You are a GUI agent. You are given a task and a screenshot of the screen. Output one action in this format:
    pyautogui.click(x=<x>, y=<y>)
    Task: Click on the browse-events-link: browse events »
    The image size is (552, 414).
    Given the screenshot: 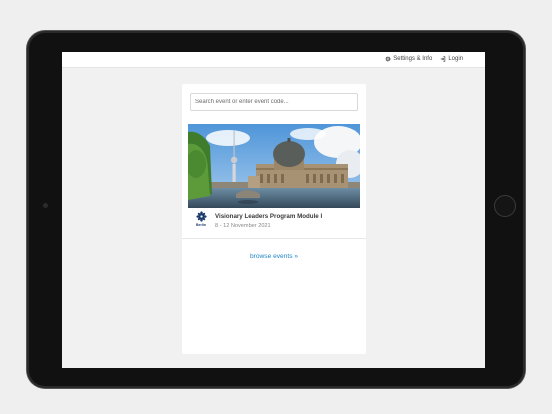 What is the action you would take?
    pyautogui.click(x=274, y=256)
    